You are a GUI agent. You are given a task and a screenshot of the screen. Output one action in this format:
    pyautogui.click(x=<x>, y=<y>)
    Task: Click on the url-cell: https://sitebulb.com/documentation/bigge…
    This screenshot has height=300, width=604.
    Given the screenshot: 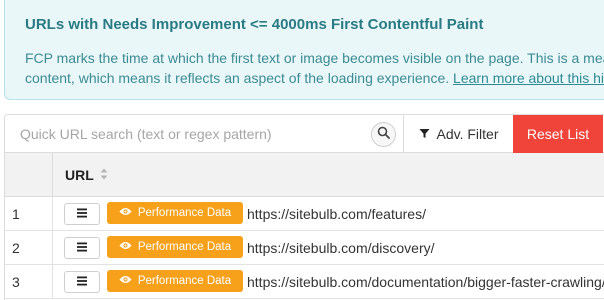 What is the action you would take?
    pyautogui.click(x=425, y=282)
    